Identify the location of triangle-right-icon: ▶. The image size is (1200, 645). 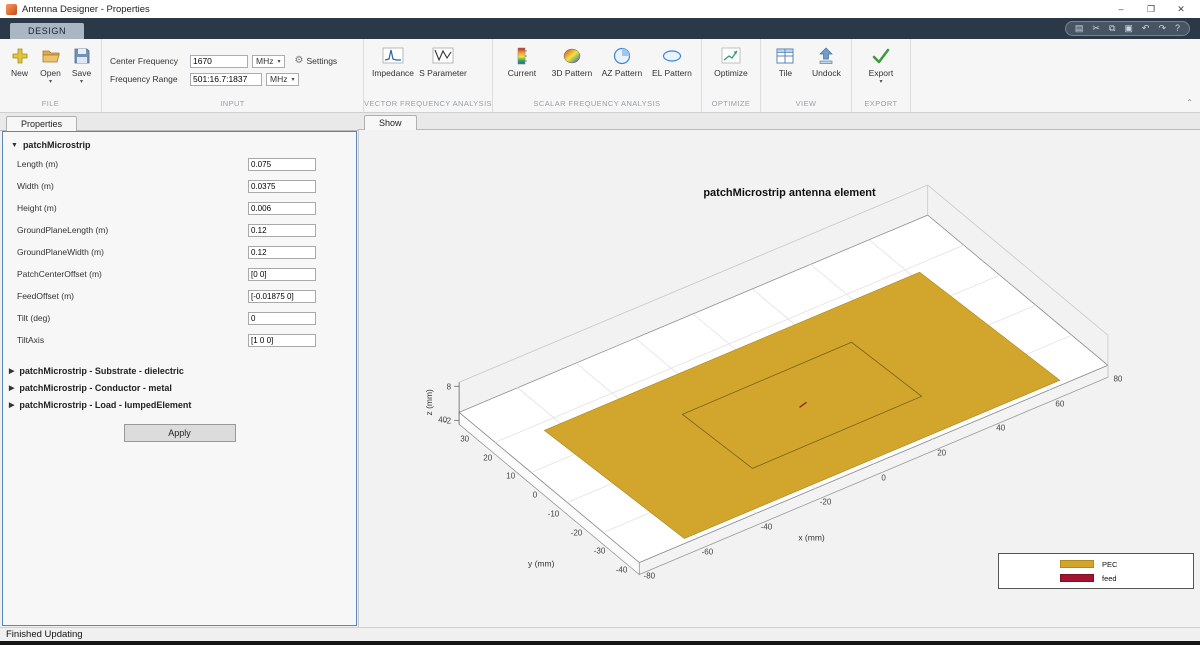
(12, 388).